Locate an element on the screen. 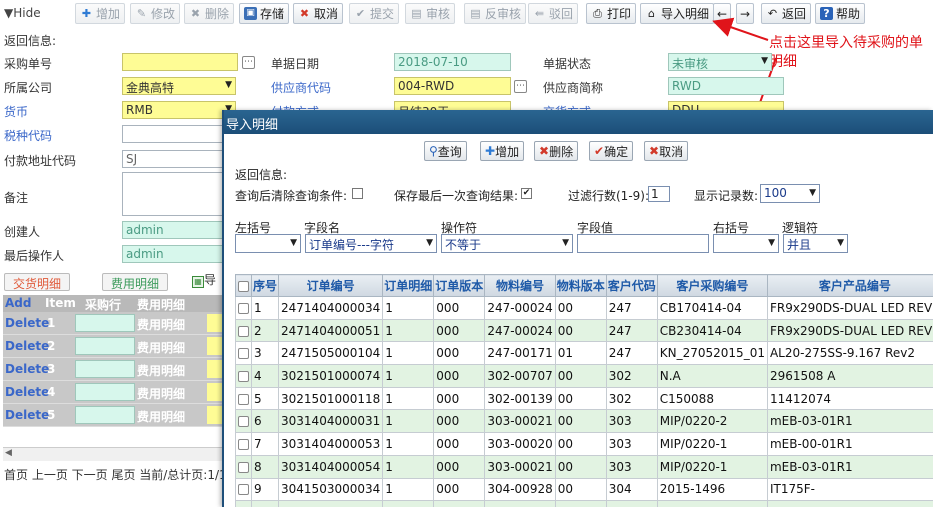 Image resolution: width=933 pixels, height=507 pixels. supplier-code-label: 供应商代码 is located at coordinates (301, 88).